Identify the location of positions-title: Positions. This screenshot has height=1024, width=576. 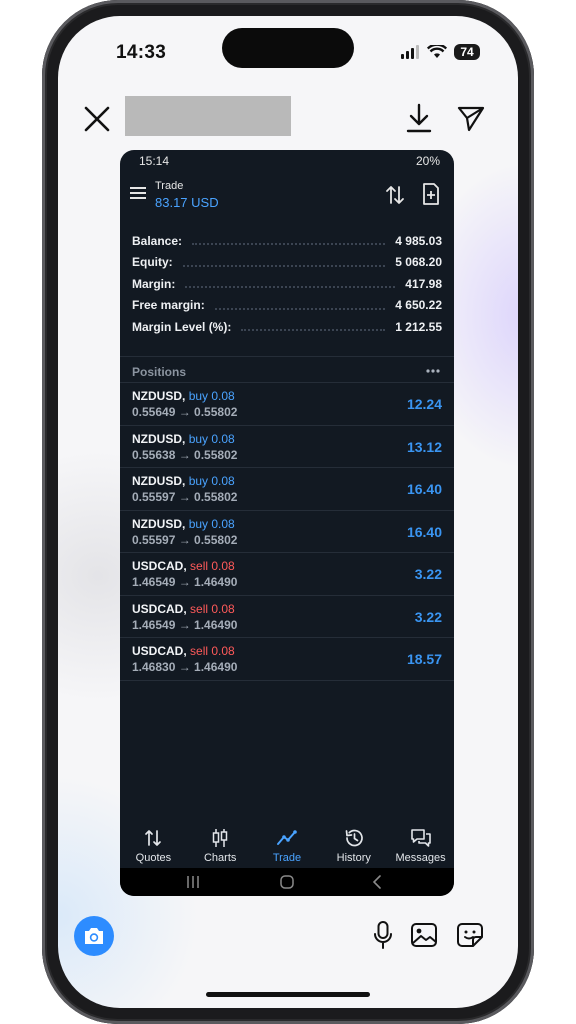
(159, 372).